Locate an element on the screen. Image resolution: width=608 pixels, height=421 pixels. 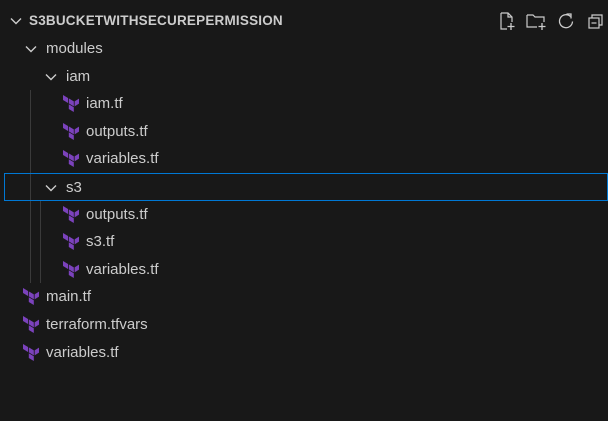
tree-file-row: terraform.tfvars is located at coordinates (303, 325).